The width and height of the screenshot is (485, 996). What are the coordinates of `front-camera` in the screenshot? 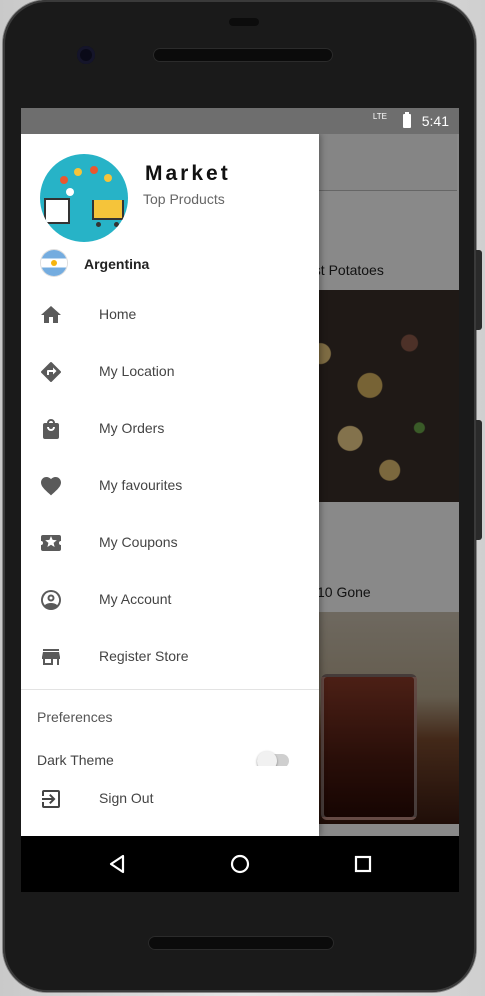 It's located at (86, 55).